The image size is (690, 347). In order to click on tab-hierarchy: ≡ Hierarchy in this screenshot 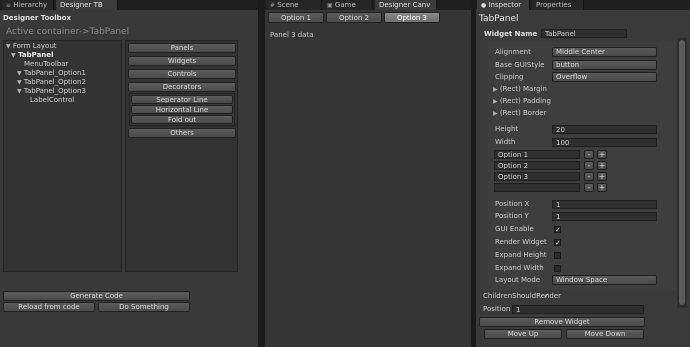, I will do `click(28, 5)`.